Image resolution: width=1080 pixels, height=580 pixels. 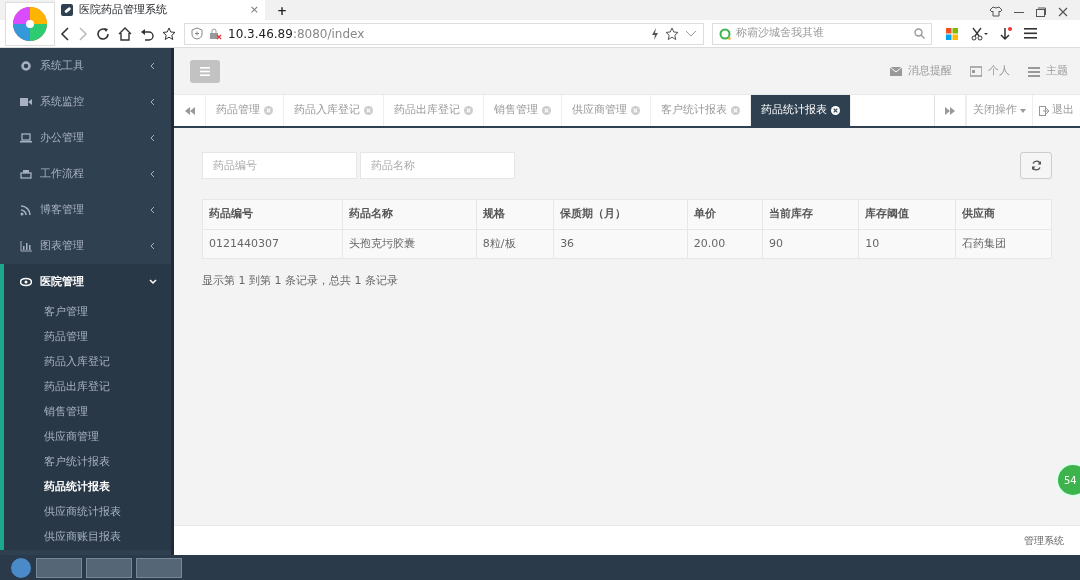 I want to click on table-cell: 0121440307, so click(x=272, y=244).